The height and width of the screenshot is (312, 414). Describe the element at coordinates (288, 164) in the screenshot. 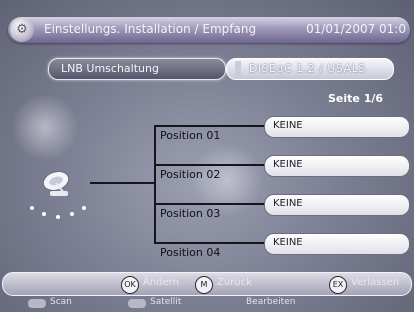

I see `position-slot-2-value: KEINE` at that location.